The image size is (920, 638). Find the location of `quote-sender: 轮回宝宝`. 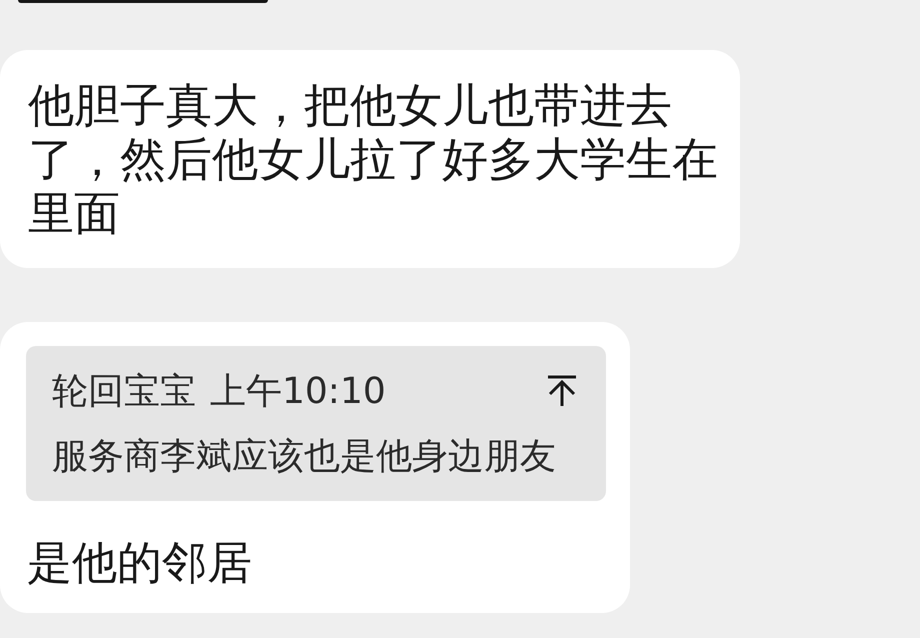

quote-sender: 轮回宝宝 is located at coordinates (124, 392).